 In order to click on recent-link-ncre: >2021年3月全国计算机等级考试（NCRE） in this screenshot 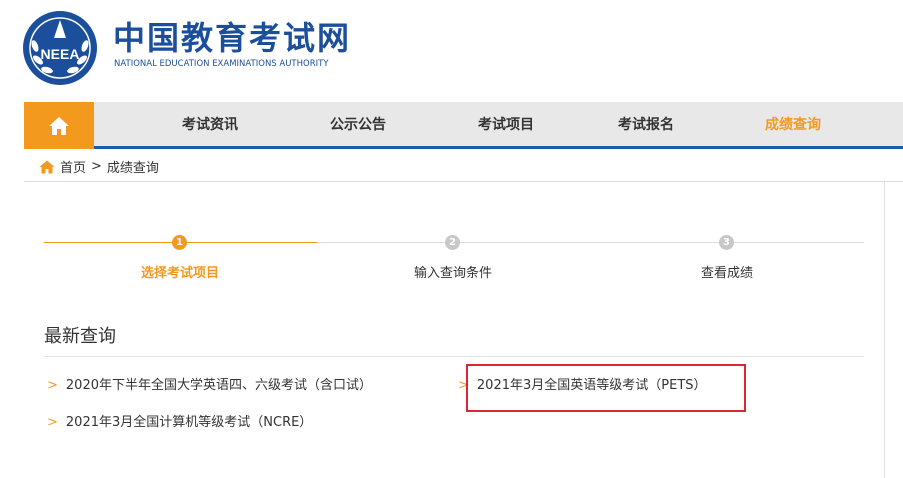, I will do `click(179, 423)`.